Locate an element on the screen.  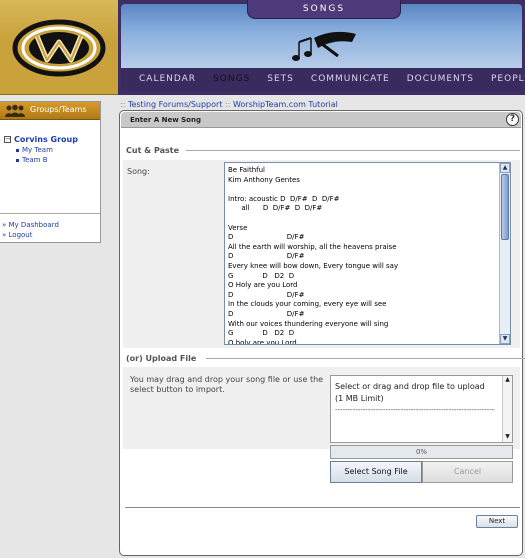
drop-zone-scrollbar: ▲ ▼ is located at coordinates (507, 409).